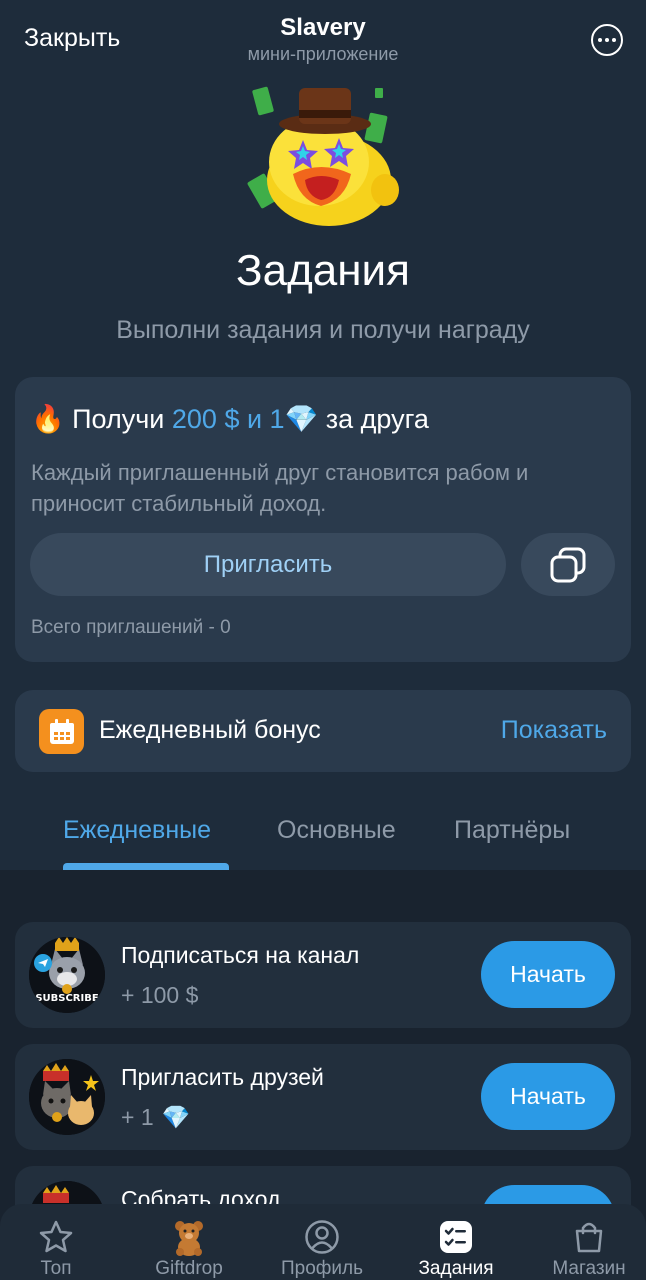 This screenshot has width=646, height=1280. I want to click on mascot-duck-icon, so click(323, 156).